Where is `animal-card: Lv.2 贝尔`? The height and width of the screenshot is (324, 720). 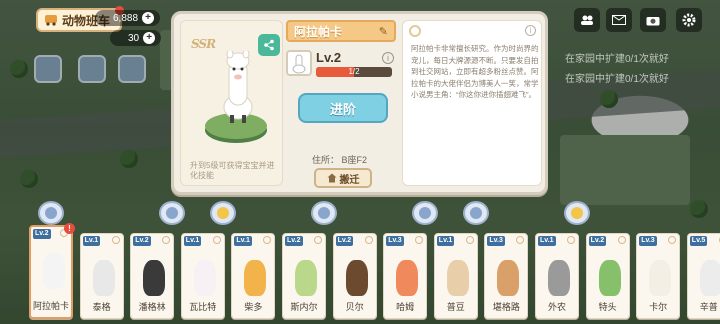 animal-card: Lv.2 贝尔 is located at coordinates (354, 276).